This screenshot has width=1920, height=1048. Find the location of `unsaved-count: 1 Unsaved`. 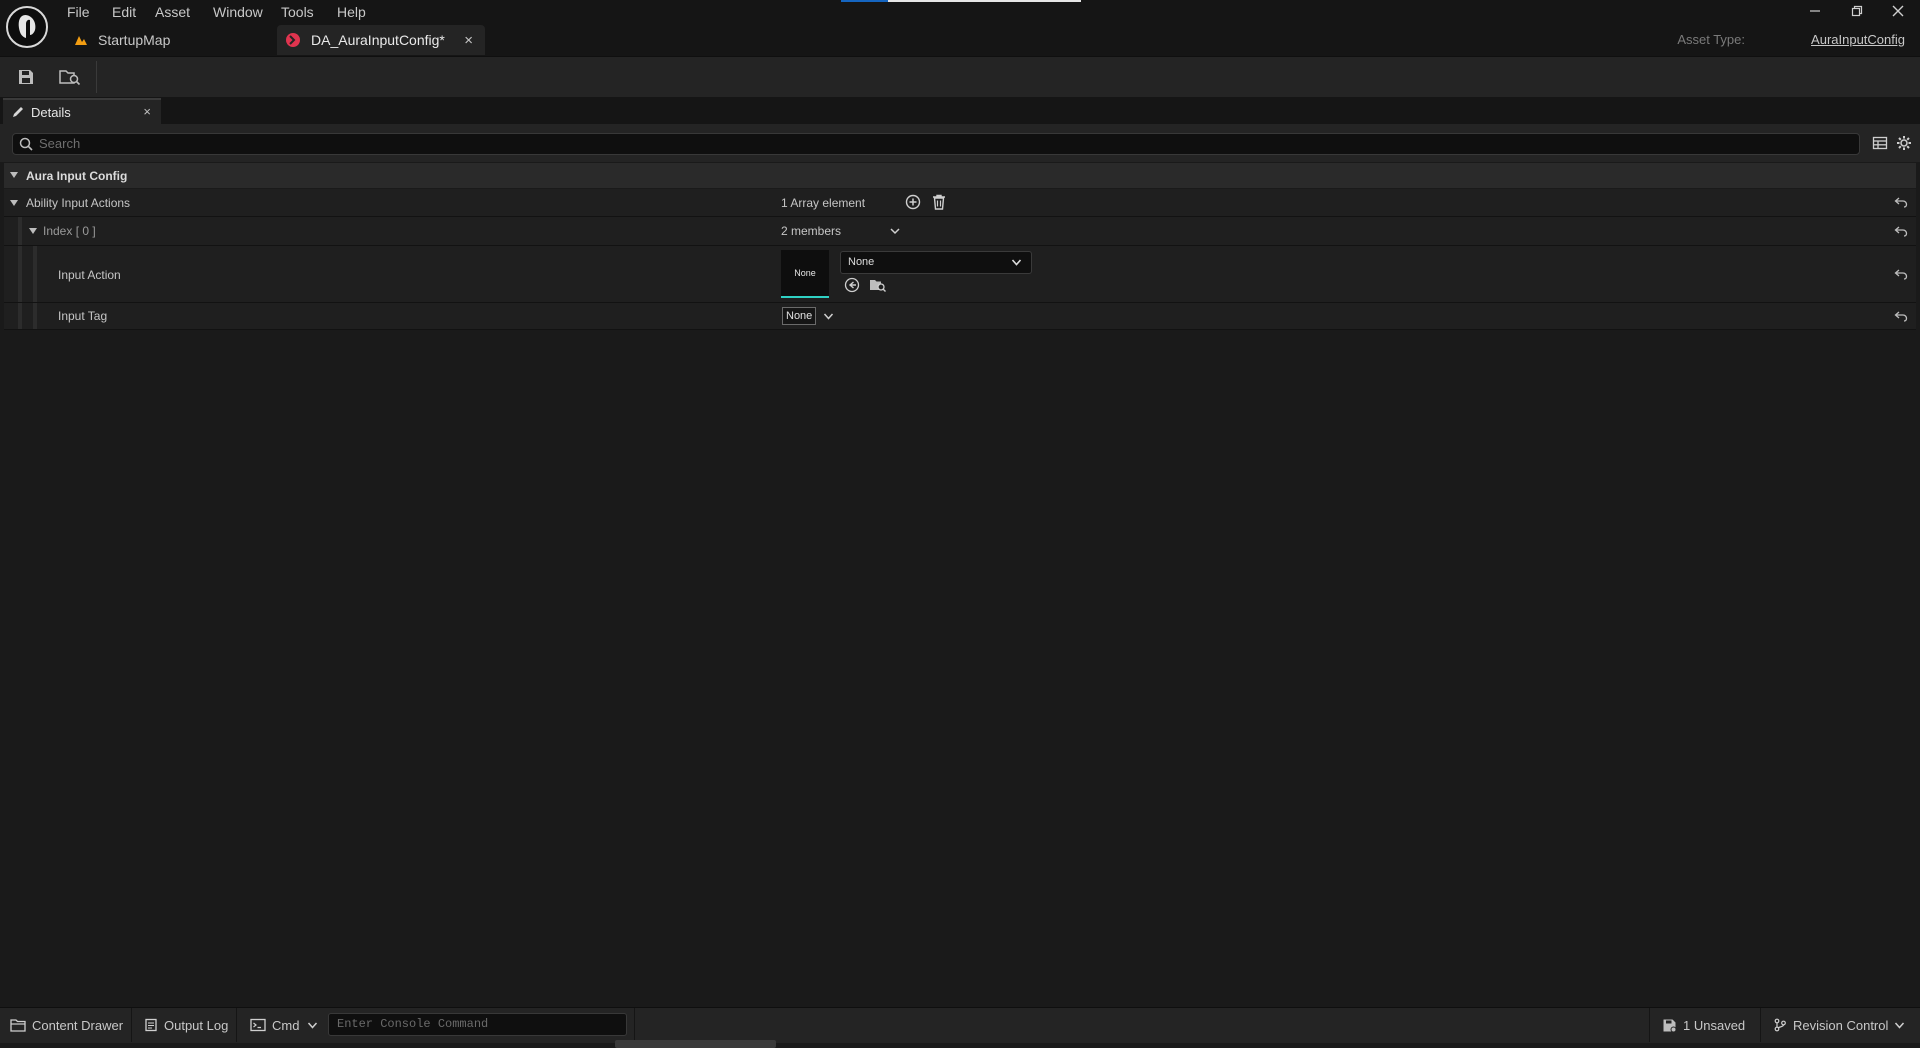

unsaved-count: 1 Unsaved is located at coordinates (1714, 1025).